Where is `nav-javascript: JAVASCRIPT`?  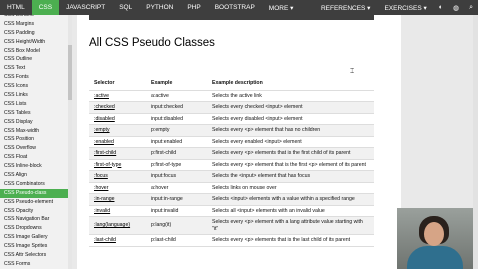 nav-javascript: JAVASCRIPT is located at coordinates (85, 7).